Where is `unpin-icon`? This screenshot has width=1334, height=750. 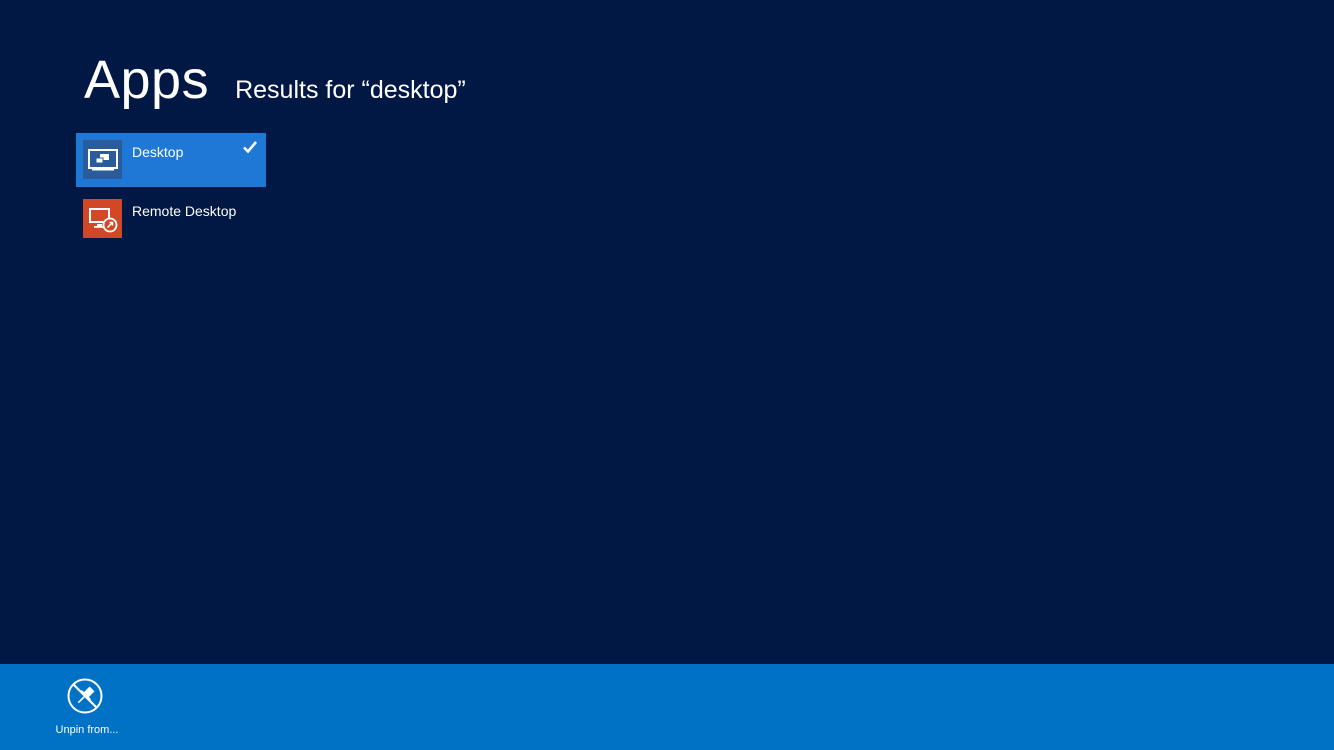 unpin-icon is located at coordinates (85, 696).